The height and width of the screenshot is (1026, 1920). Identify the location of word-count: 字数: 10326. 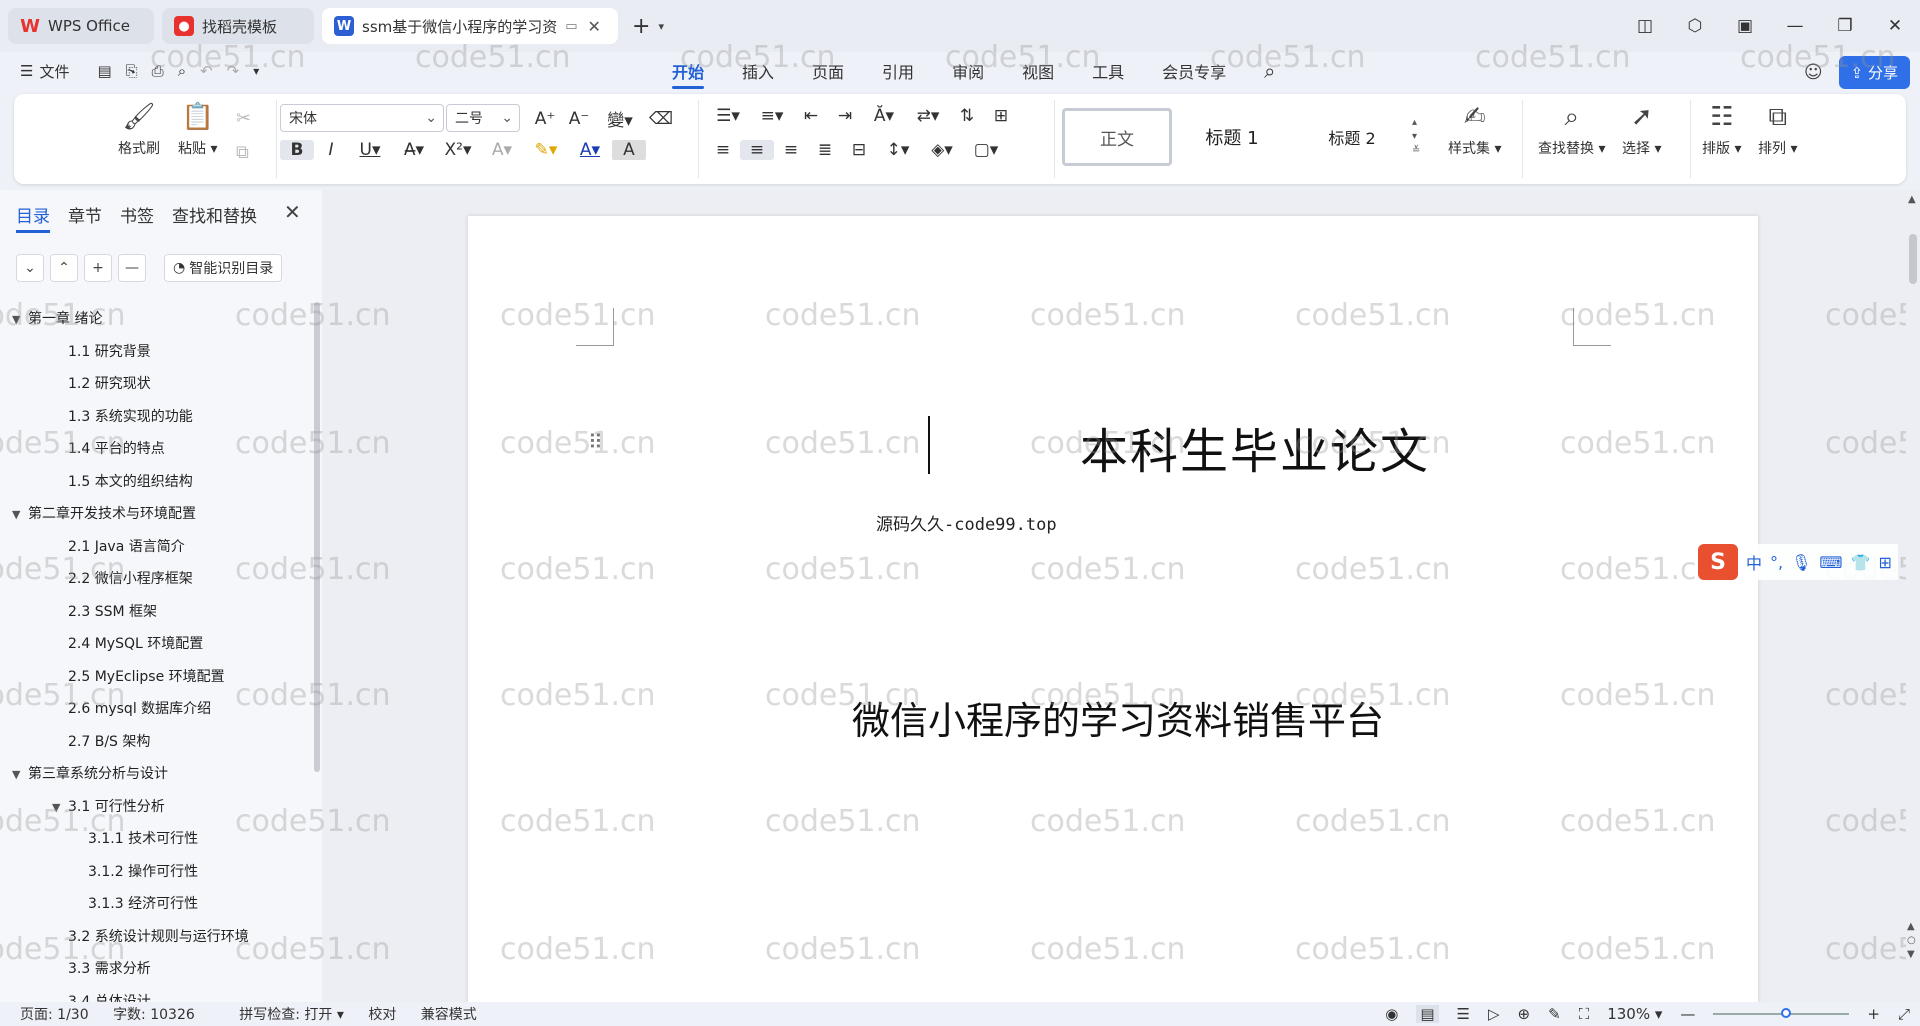
(154, 1015).